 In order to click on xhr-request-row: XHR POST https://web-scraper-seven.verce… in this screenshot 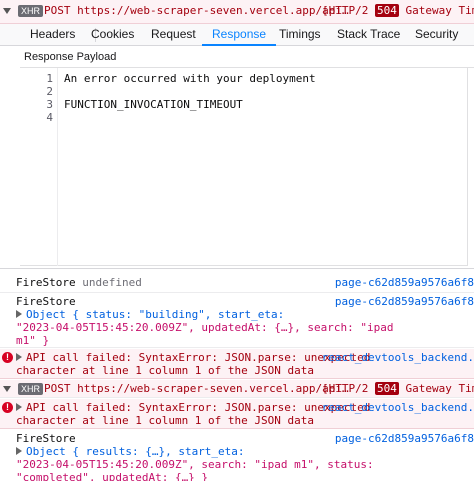, I will do `click(237, 389)`.